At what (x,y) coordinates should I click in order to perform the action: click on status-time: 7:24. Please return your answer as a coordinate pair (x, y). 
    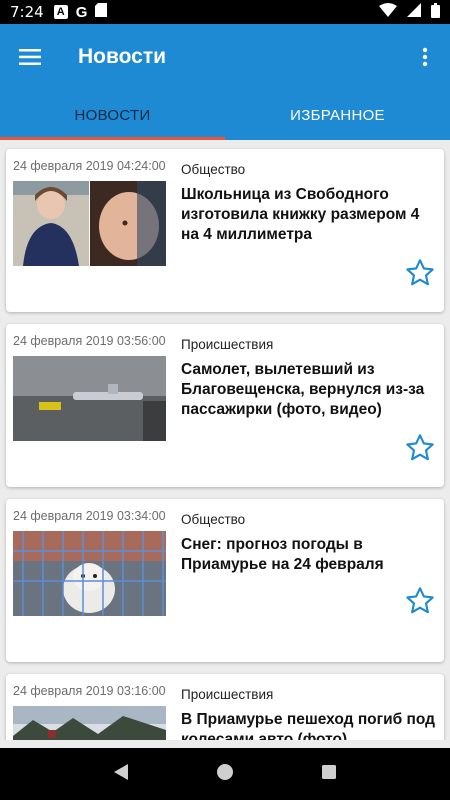
    Looking at the image, I should click on (27, 12).